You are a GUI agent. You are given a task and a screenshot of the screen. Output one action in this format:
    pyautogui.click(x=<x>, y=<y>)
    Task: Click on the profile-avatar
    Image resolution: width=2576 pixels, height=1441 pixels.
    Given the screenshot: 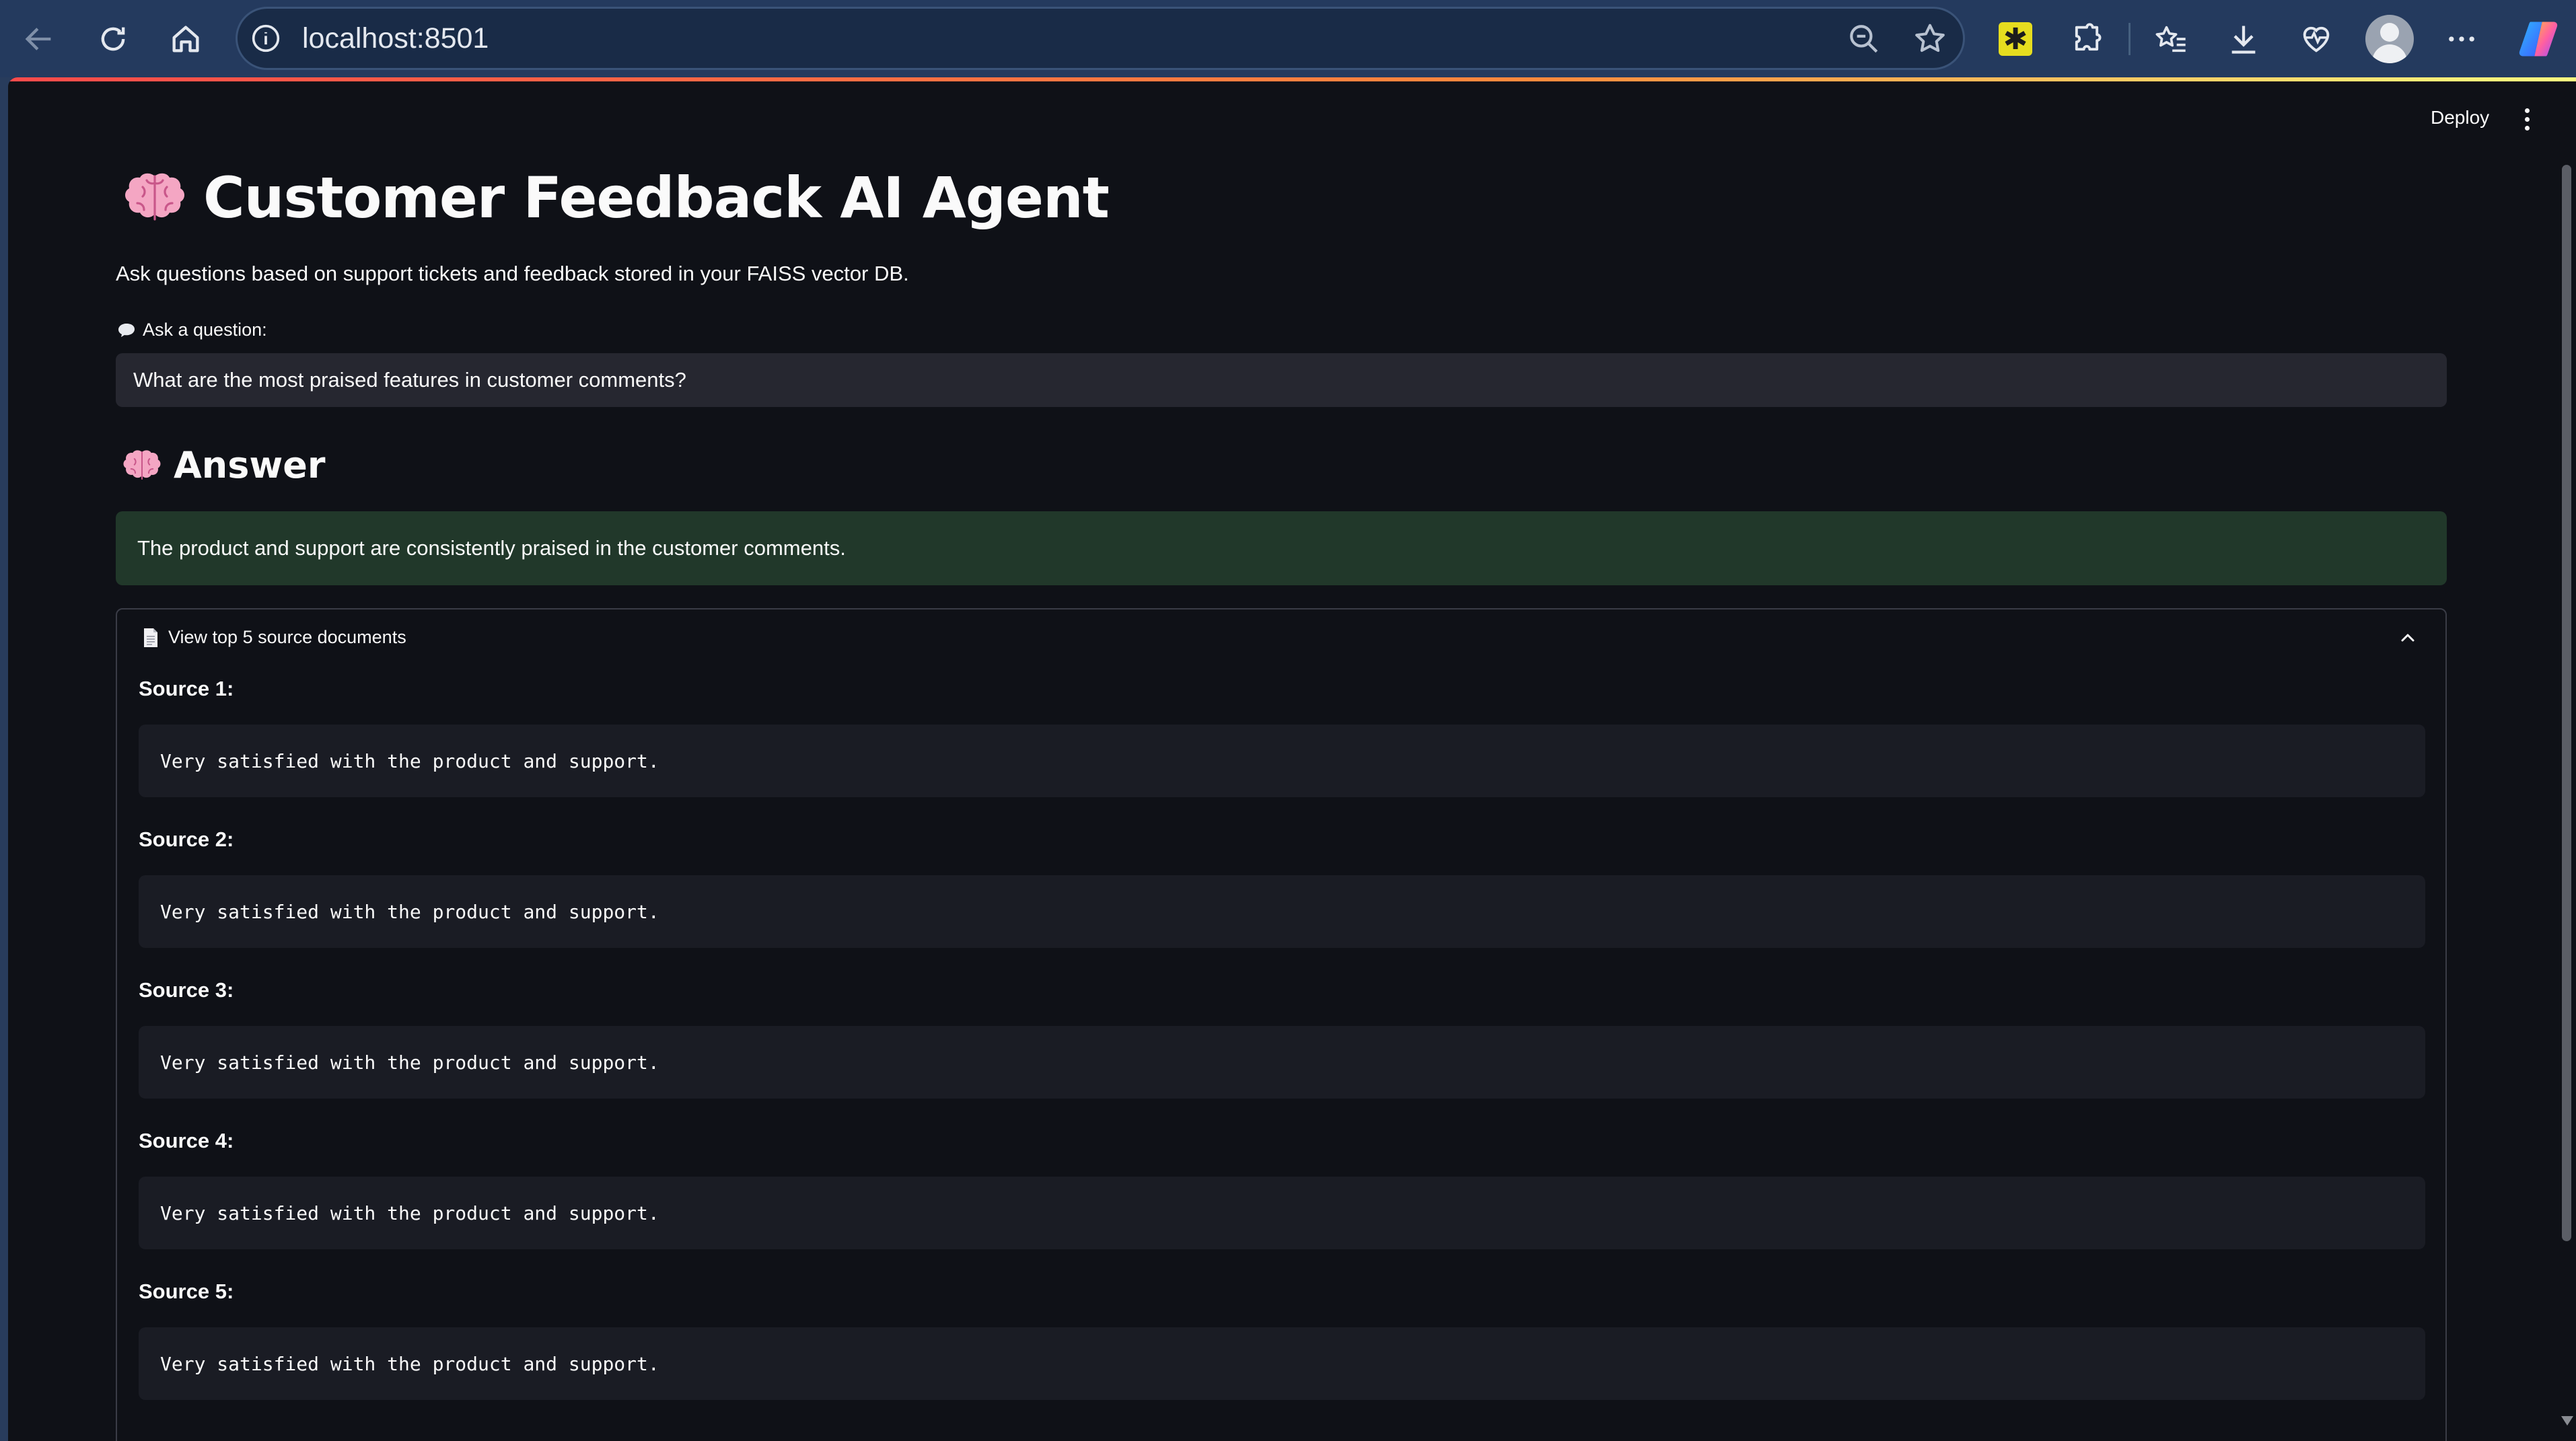 What is the action you would take?
    pyautogui.click(x=2389, y=39)
    